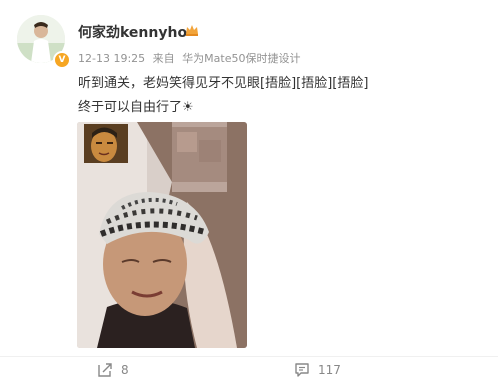 The image size is (498, 381). Describe the element at coordinates (249, 368) in the screenshot. I see `post-footer` at that location.